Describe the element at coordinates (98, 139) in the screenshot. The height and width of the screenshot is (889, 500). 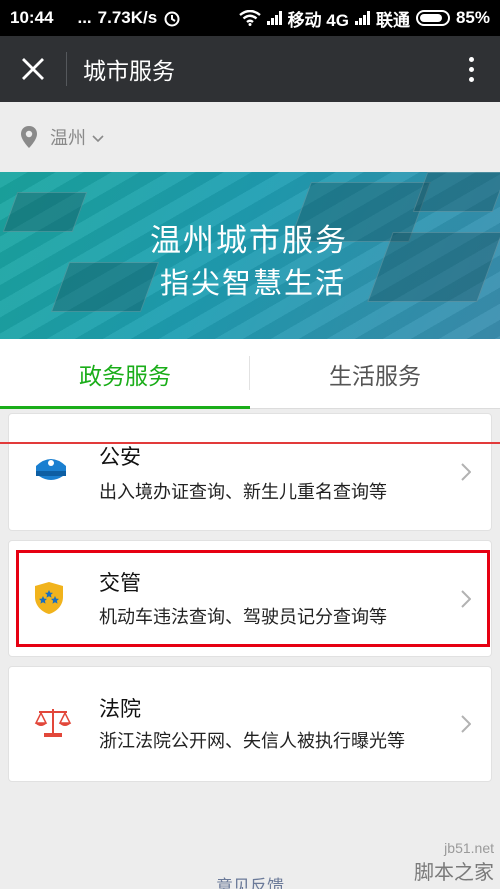
I see `chevron-down-icon` at that location.